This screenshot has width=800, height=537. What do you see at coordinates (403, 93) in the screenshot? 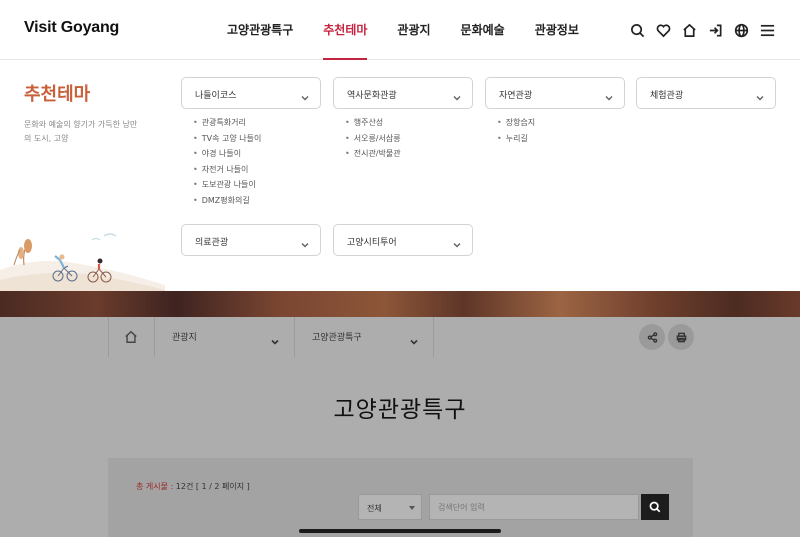
I see `dropdown-history-culture: 역사문화관광` at bounding box center [403, 93].